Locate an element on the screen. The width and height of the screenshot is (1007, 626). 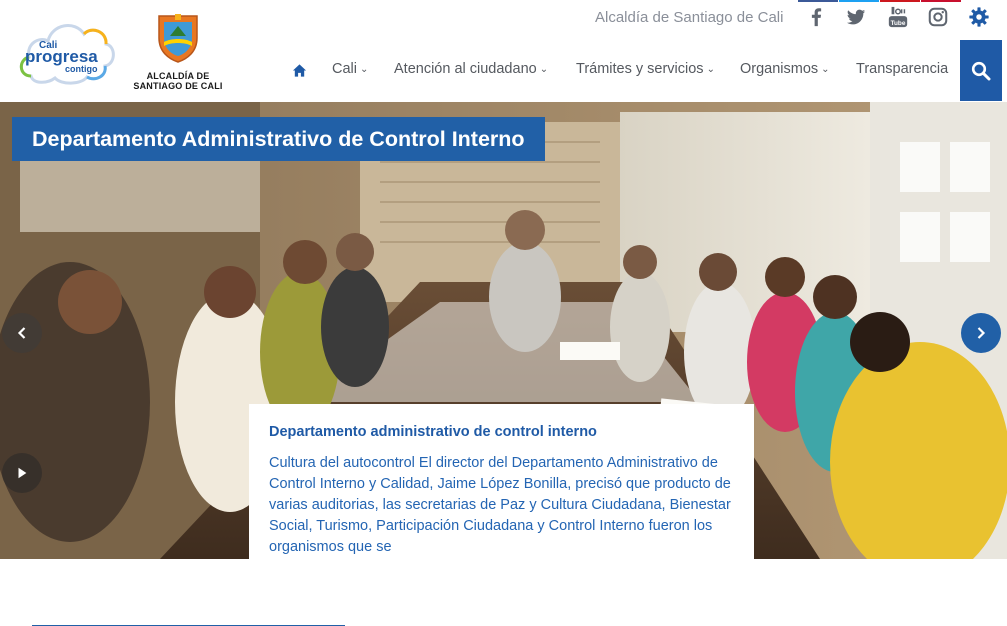
nav-item-transparencia-label: Transparencia is located at coordinates (902, 69).